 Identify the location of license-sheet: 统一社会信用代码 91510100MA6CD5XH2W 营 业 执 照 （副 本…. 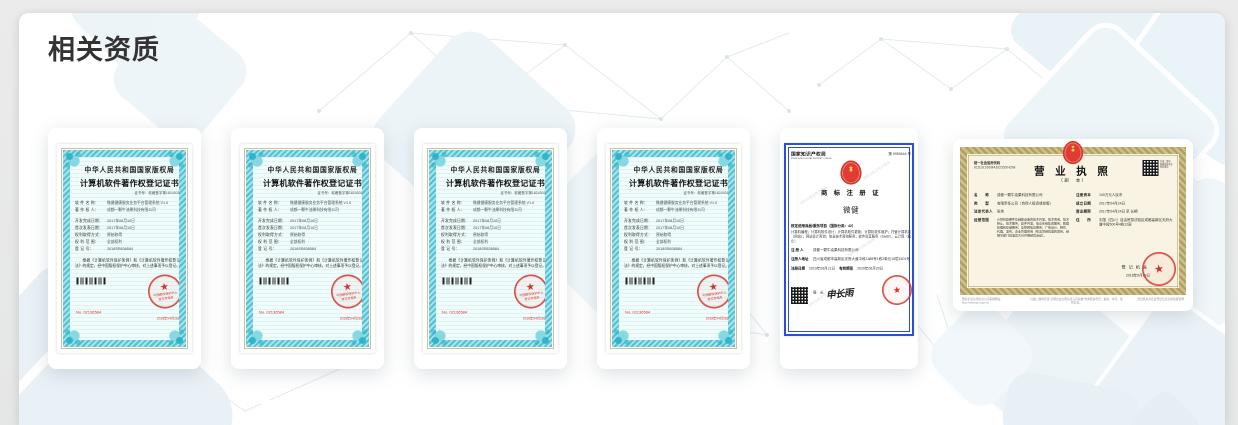
(1073, 218).